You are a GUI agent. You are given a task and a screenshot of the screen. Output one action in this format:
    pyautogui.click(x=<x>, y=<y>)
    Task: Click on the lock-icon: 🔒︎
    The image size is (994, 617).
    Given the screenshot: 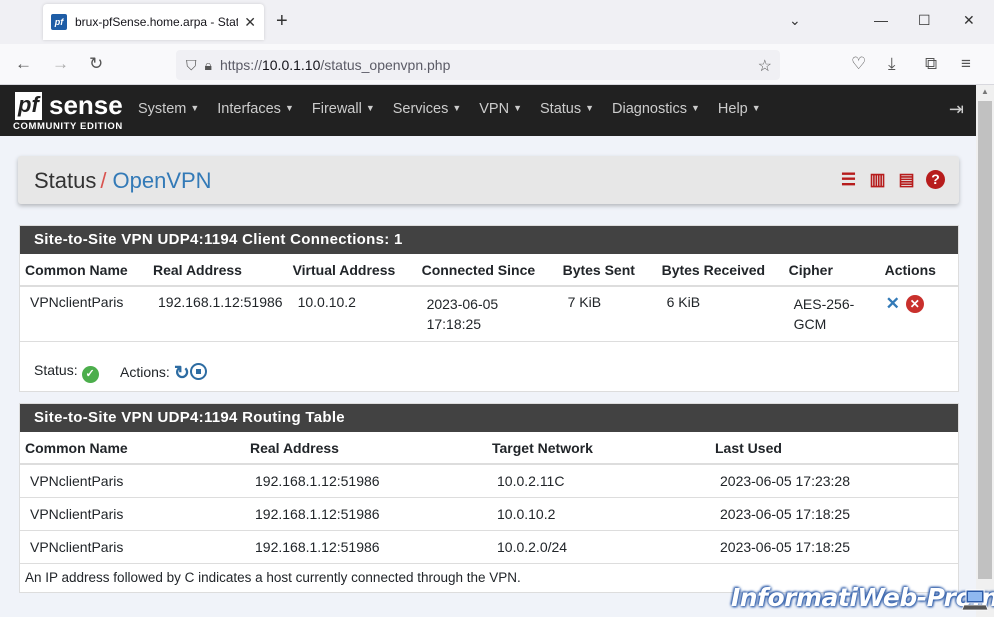 What is the action you would take?
    pyautogui.click(x=208, y=65)
    